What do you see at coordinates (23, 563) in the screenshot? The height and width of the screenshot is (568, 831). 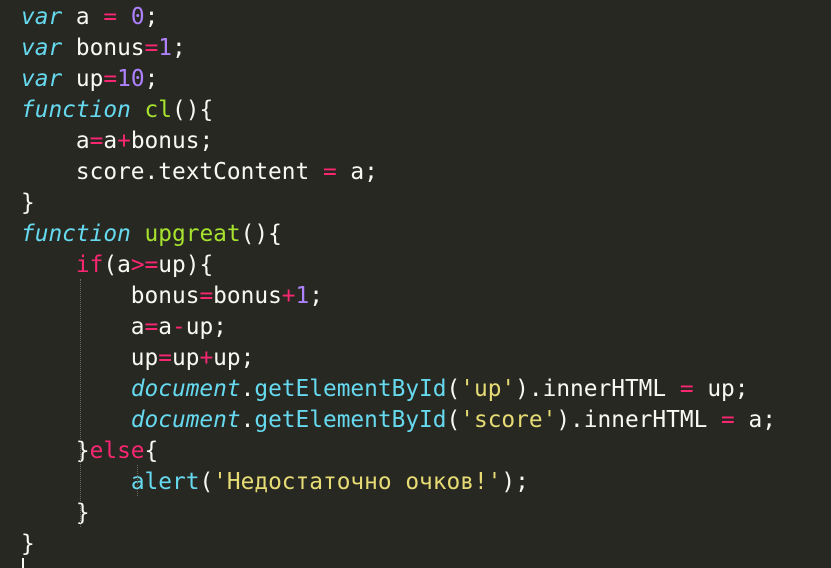 I see `text-cursor` at bounding box center [23, 563].